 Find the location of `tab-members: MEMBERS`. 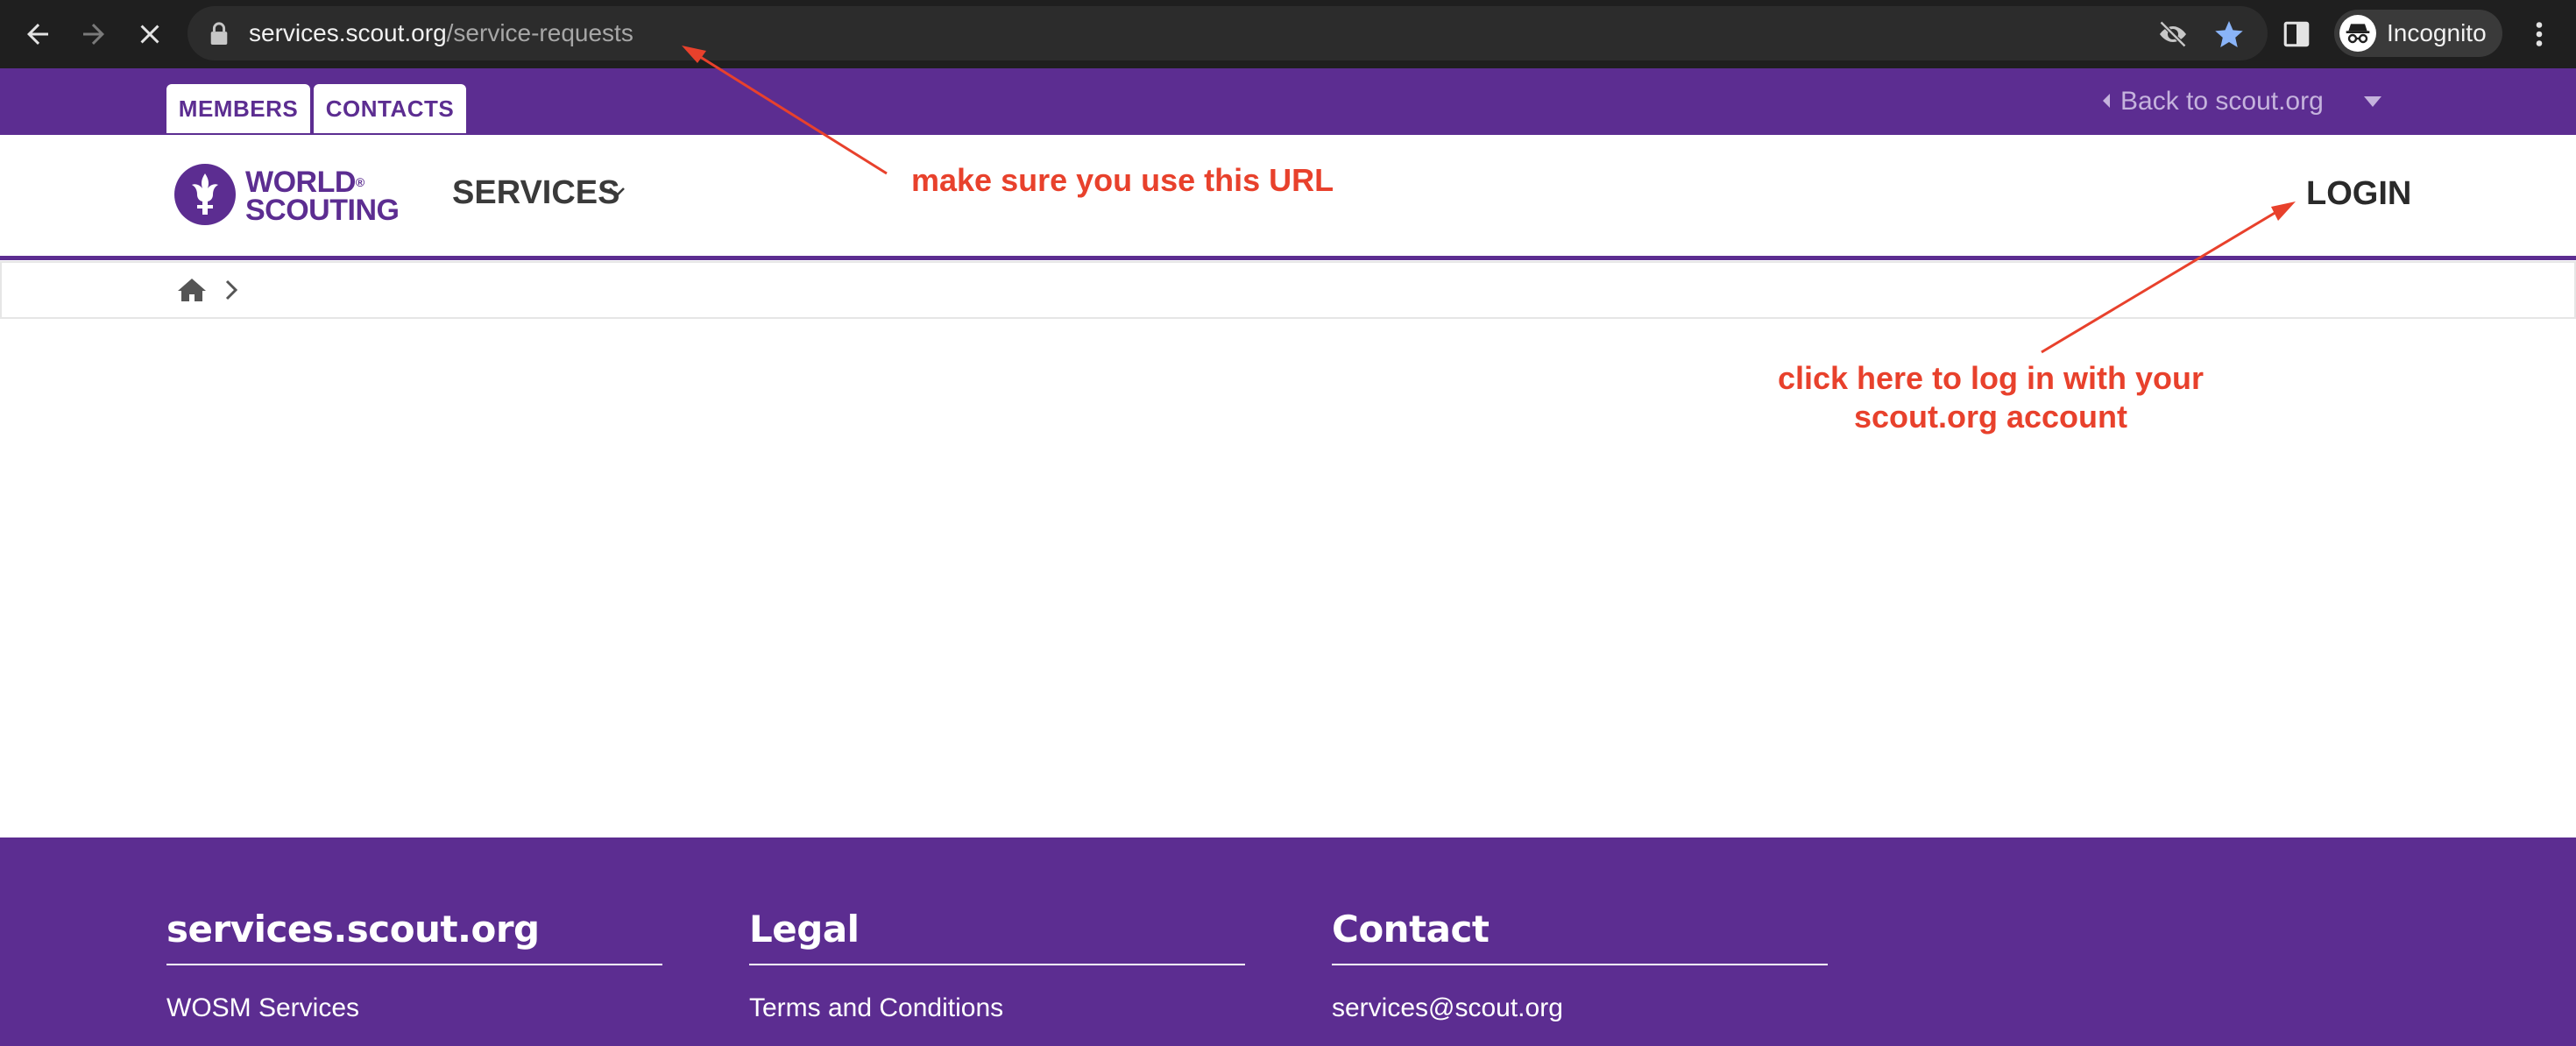

tab-members: MEMBERS is located at coordinates (238, 109).